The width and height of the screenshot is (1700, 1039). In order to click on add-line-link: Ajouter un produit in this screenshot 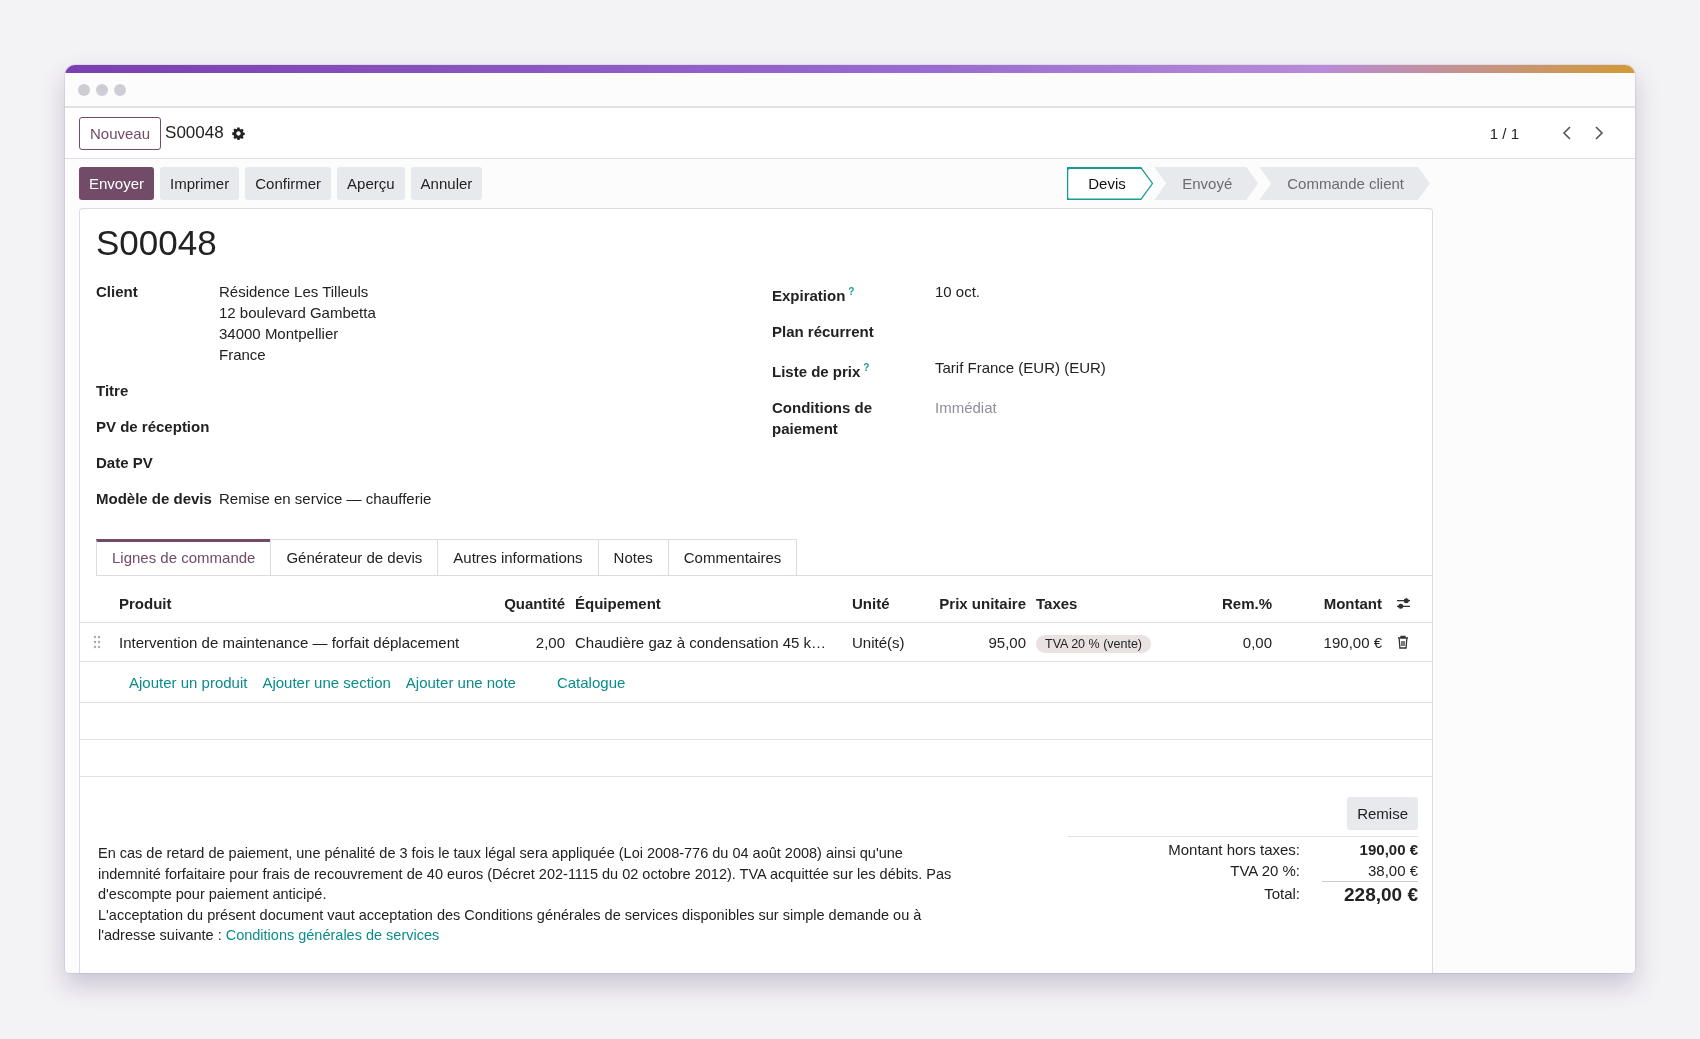, I will do `click(188, 682)`.